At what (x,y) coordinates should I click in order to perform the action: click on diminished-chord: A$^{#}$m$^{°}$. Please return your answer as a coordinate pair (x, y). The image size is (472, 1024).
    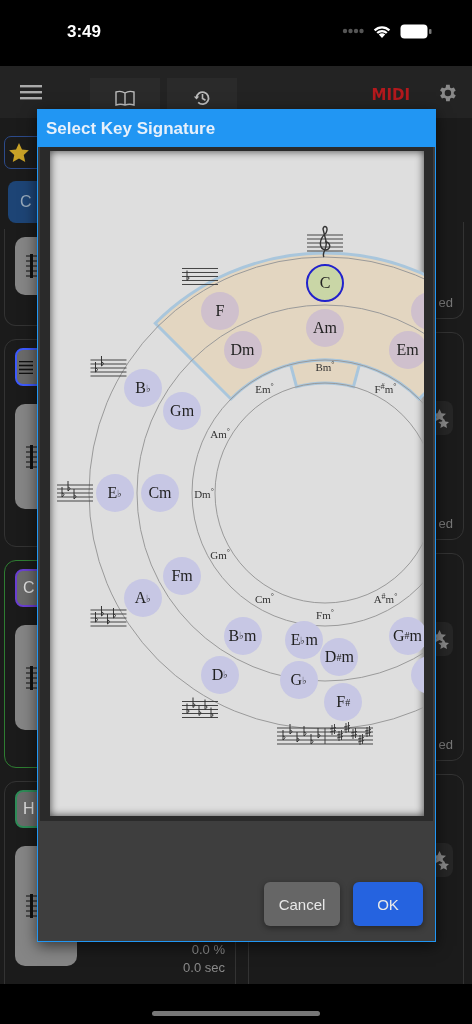
    Looking at the image, I should click on (385, 598).